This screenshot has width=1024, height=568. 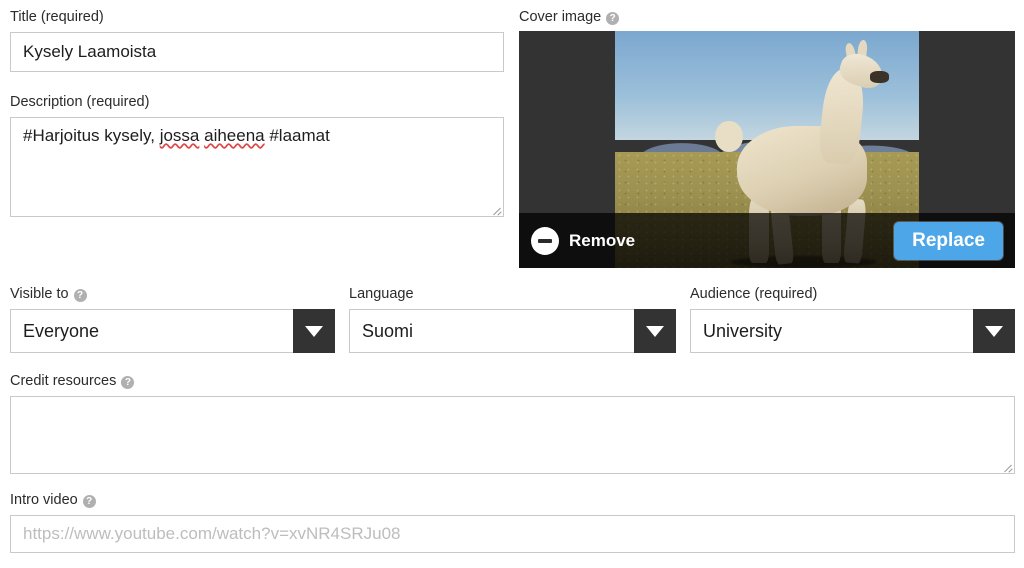 What do you see at coordinates (257, 17) in the screenshot?
I see `title-label: Title (required)` at bounding box center [257, 17].